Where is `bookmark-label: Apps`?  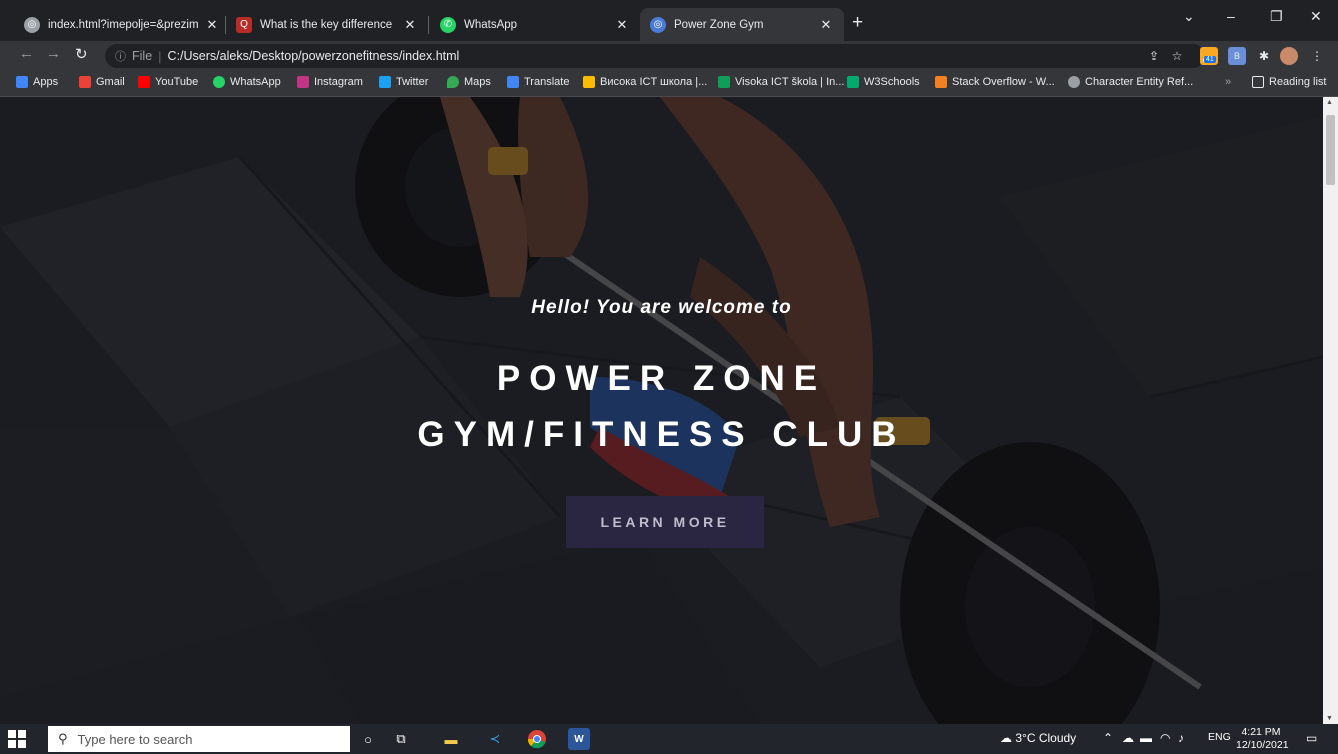
bookmark-label: Apps is located at coordinates (46, 82).